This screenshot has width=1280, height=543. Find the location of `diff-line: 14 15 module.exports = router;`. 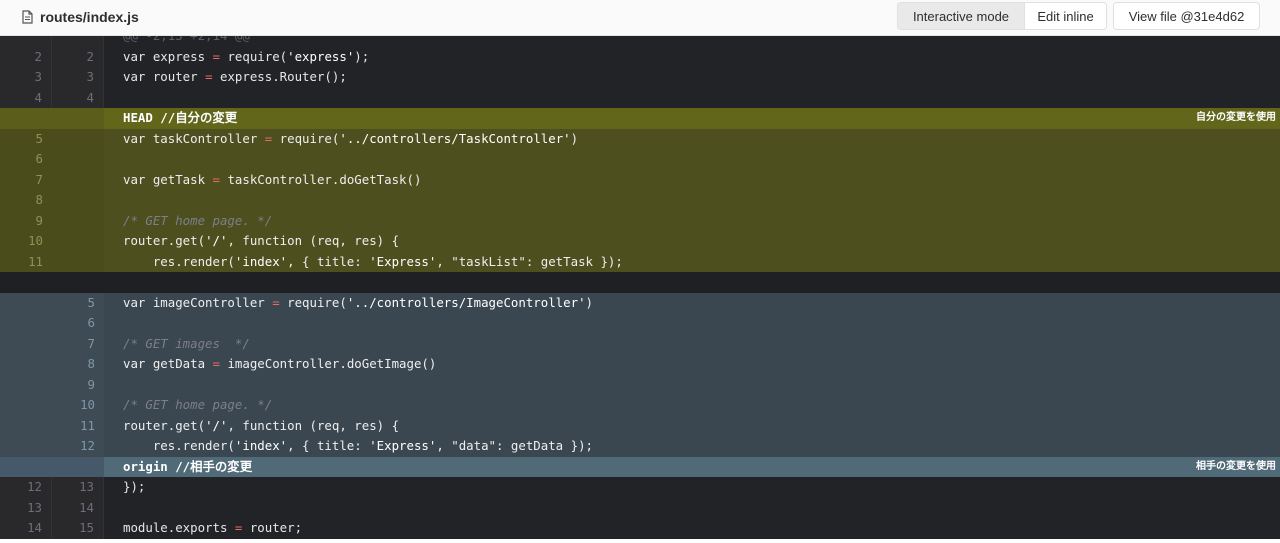

diff-line: 14 15 module.exports = router; is located at coordinates (640, 528).